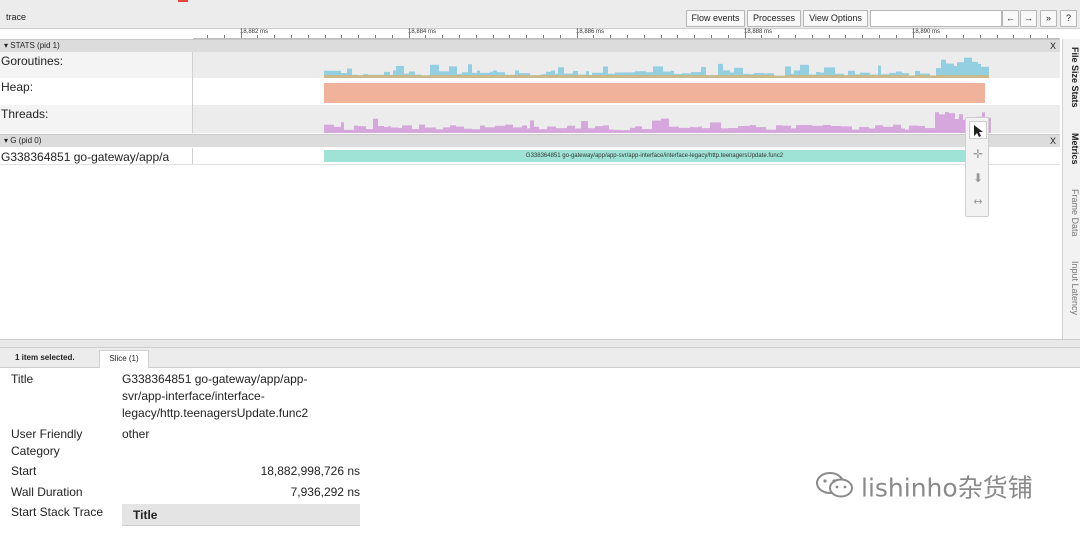  I want to click on stack-trace-column-title: Title, so click(145, 515).